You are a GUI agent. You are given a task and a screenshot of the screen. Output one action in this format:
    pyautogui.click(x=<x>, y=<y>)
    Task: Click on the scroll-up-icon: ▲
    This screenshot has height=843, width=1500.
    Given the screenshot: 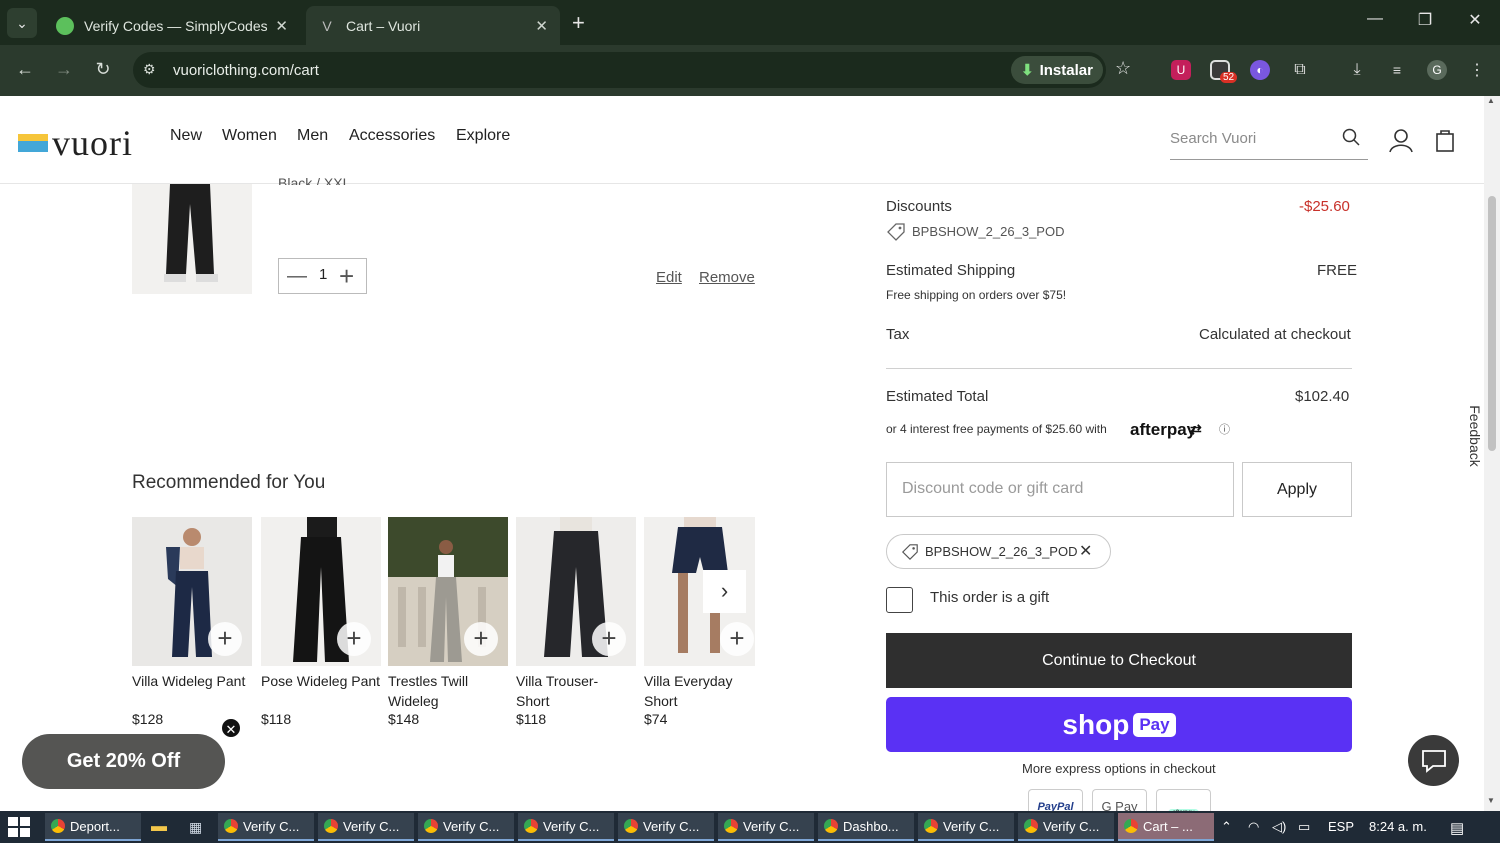 What is the action you would take?
    pyautogui.click(x=1491, y=100)
    